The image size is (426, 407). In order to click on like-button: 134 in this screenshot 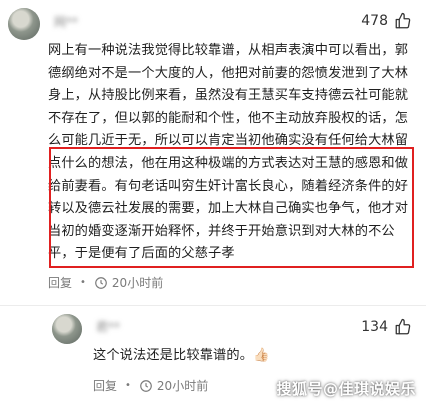, I will do `click(386, 327)`.